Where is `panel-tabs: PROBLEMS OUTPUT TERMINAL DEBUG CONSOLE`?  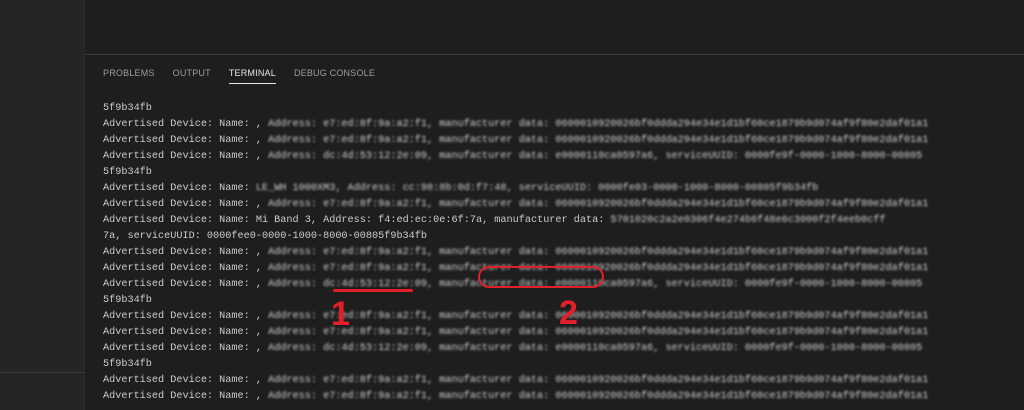
panel-tabs: PROBLEMS OUTPUT TERMINAL DEBUG CONSOLE is located at coordinates (239, 76).